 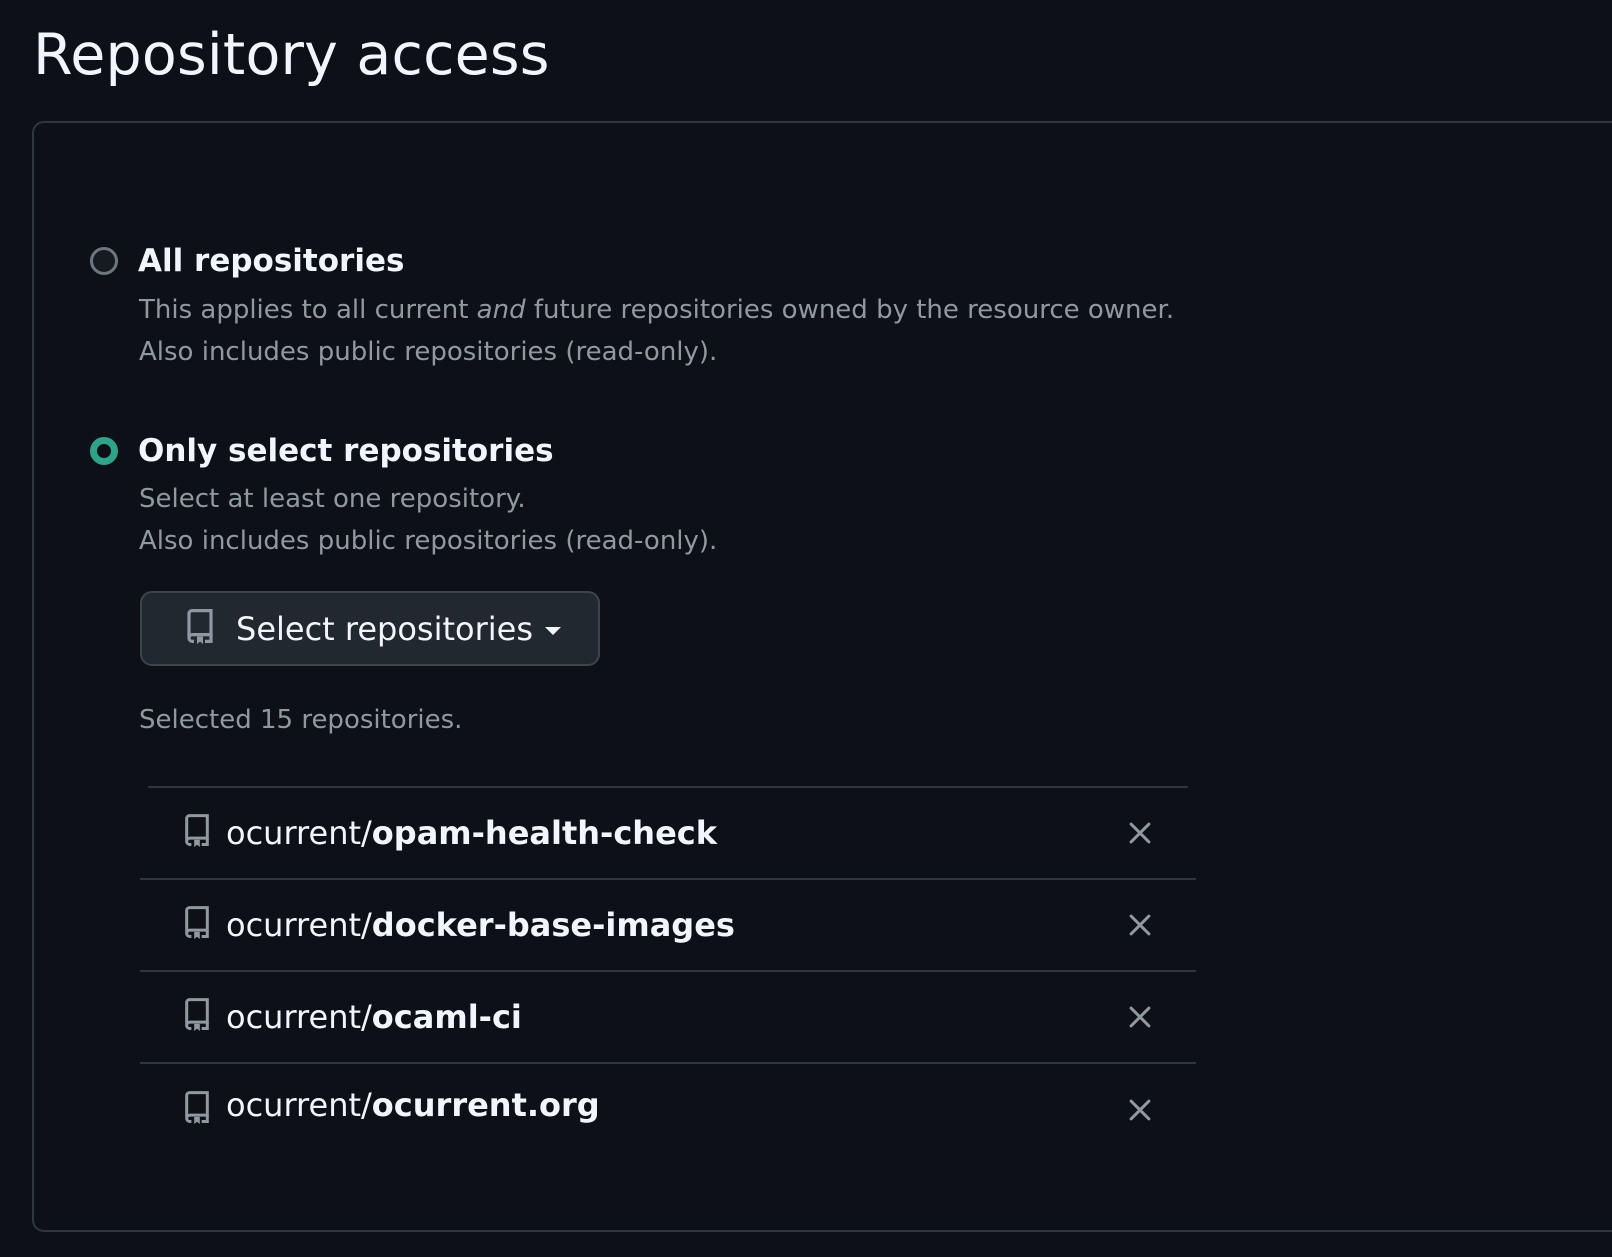 I want to click on list-item: ocurrent/ocurrent.org, so click(x=668, y=1094).